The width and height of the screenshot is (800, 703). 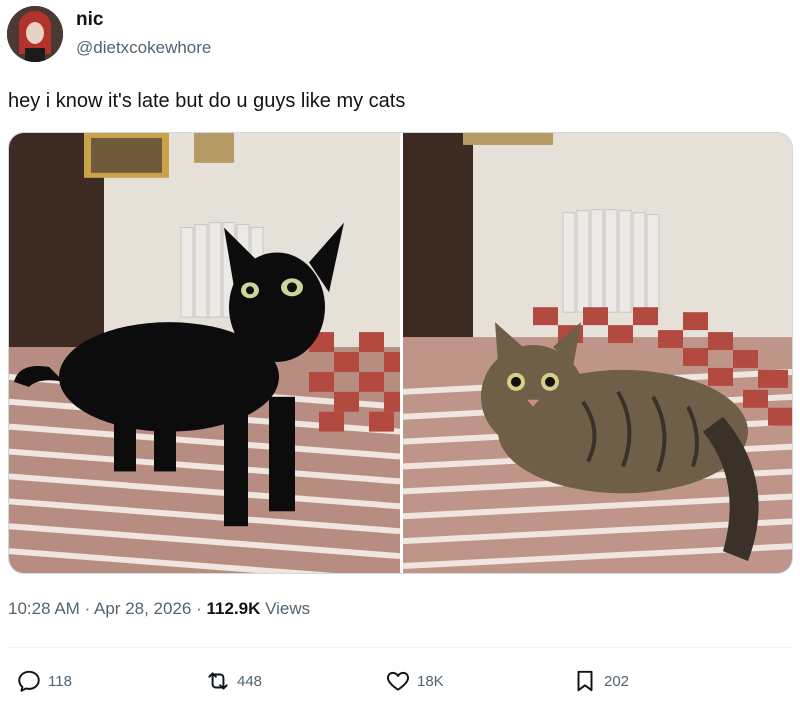 I want to click on avatar-image, so click(x=35, y=34).